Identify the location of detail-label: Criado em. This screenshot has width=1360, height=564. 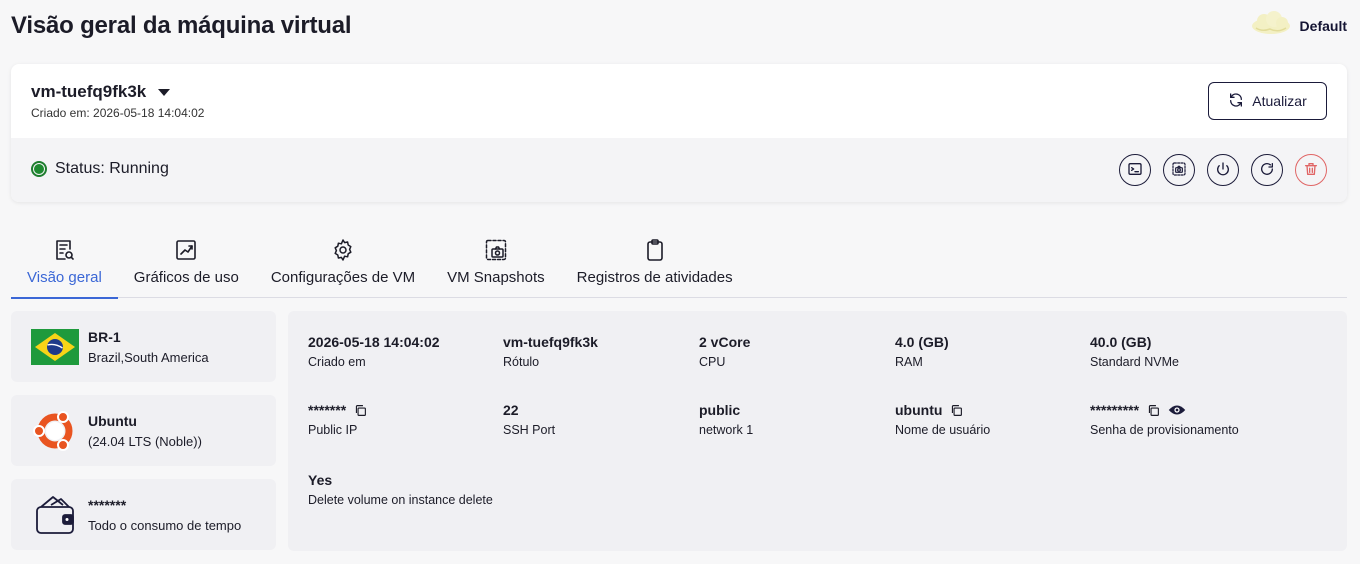
(337, 362).